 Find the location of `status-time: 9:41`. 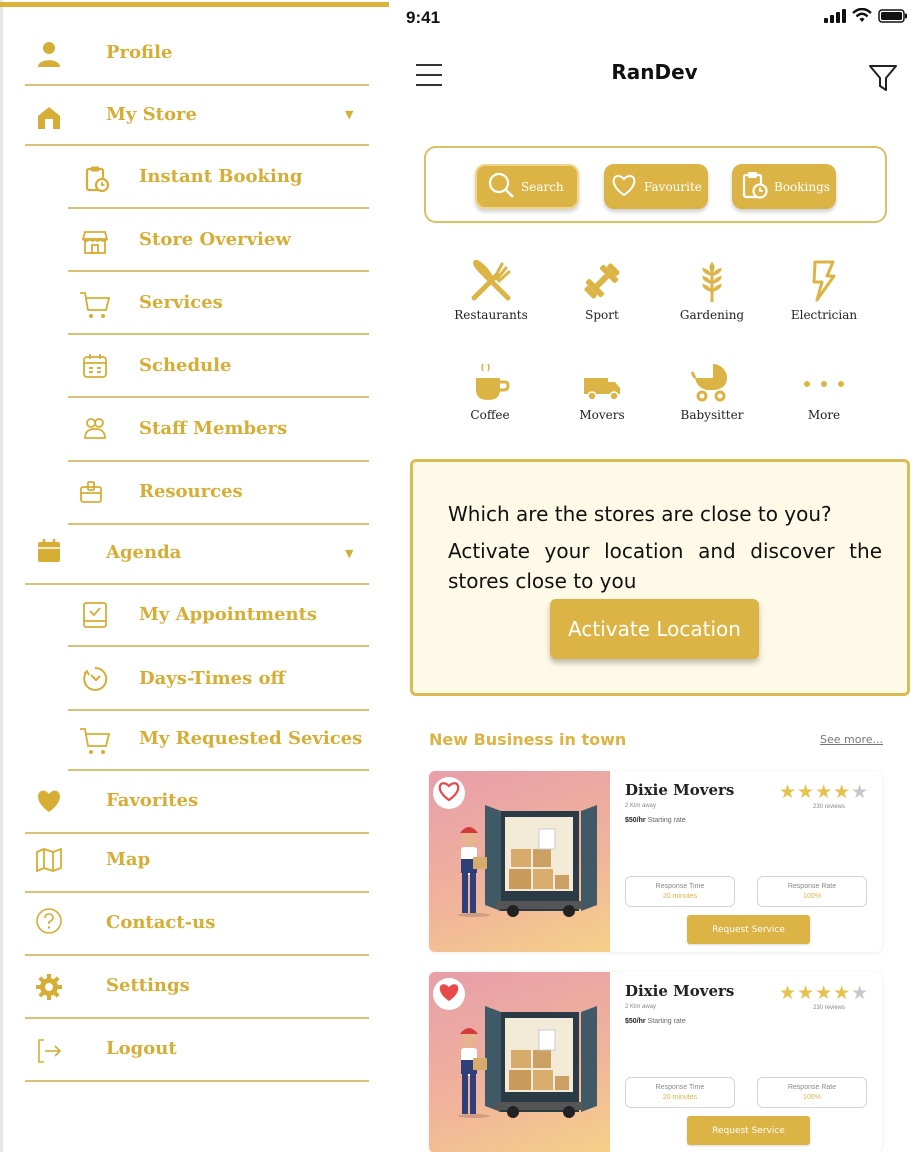

status-time: 9:41 is located at coordinates (423, 17).